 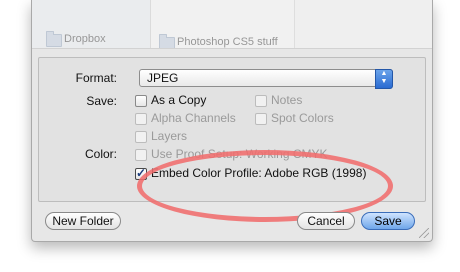 I want to click on layers-label: Layers, so click(x=169, y=136).